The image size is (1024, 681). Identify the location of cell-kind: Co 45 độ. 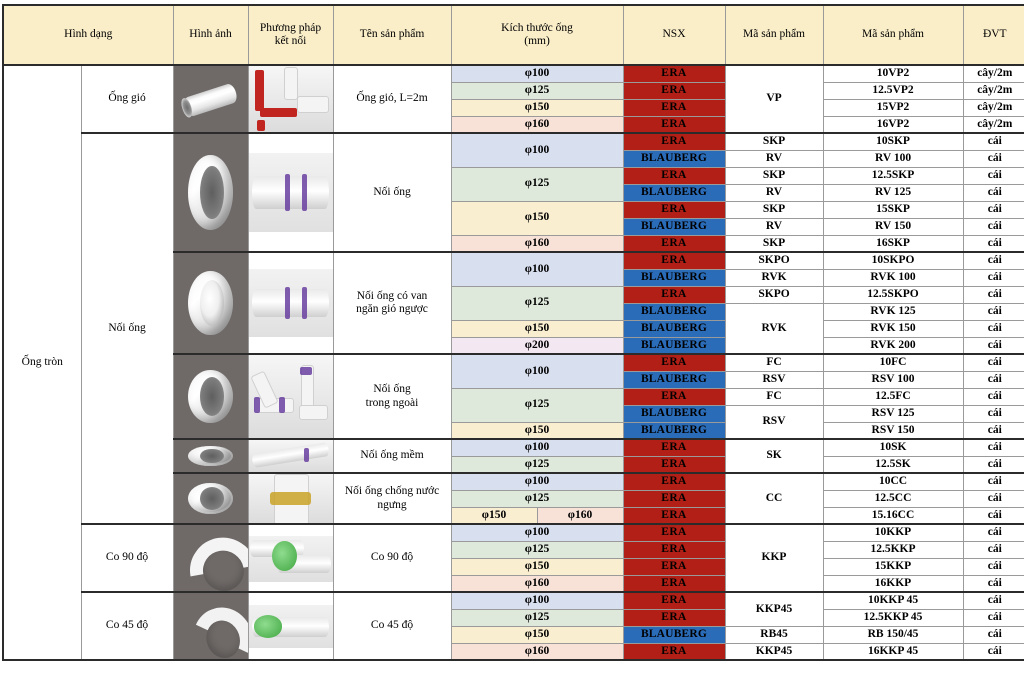
(127, 626).